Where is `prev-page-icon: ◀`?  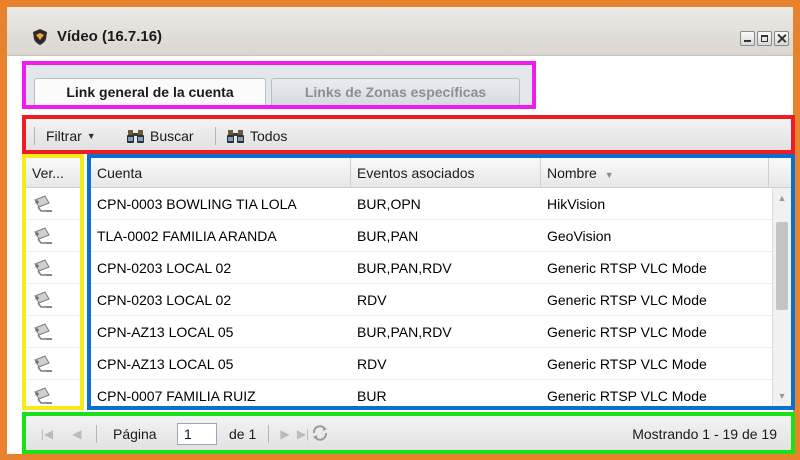 prev-page-icon: ◀ is located at coordinates (77, 434).